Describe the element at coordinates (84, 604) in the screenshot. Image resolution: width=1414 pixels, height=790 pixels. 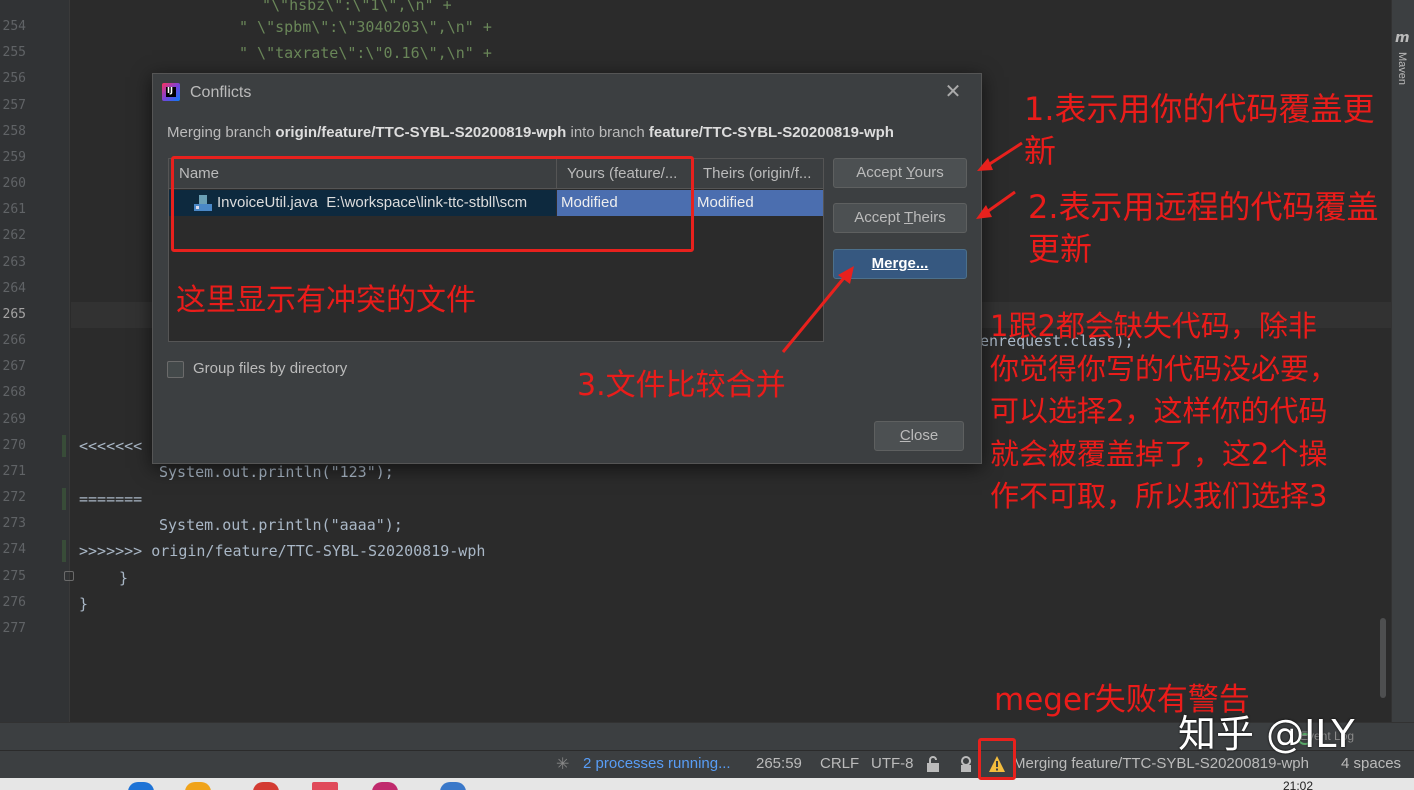
I see `code-line-276: }` at that location.